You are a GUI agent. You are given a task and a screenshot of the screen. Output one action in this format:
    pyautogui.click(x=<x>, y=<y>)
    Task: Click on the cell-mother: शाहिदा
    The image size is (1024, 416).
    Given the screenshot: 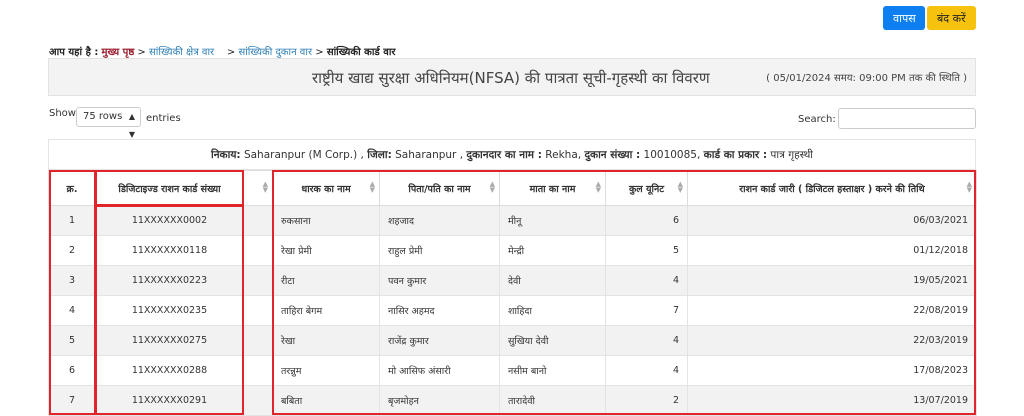 What is the action you would take?
    pyautogui.click(x=552, y=310)
    